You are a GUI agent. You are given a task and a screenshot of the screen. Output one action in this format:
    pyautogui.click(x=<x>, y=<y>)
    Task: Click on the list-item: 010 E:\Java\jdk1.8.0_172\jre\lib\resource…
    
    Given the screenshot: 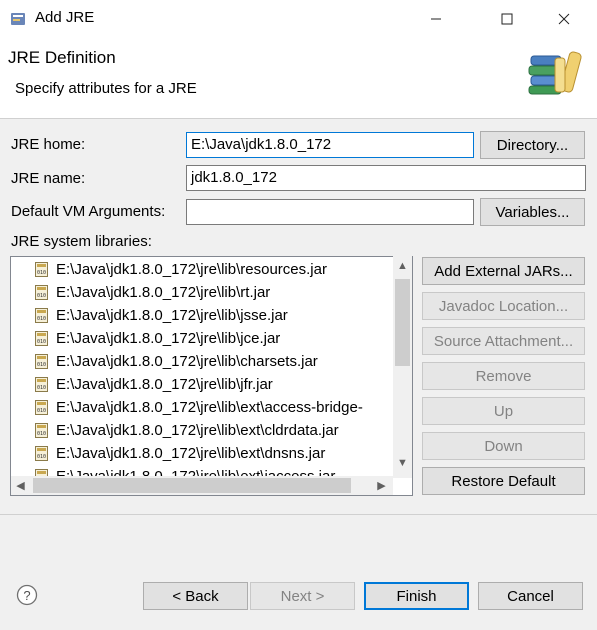 What is the action you would take?
    pyautogui.click(x=203, y=269)
    